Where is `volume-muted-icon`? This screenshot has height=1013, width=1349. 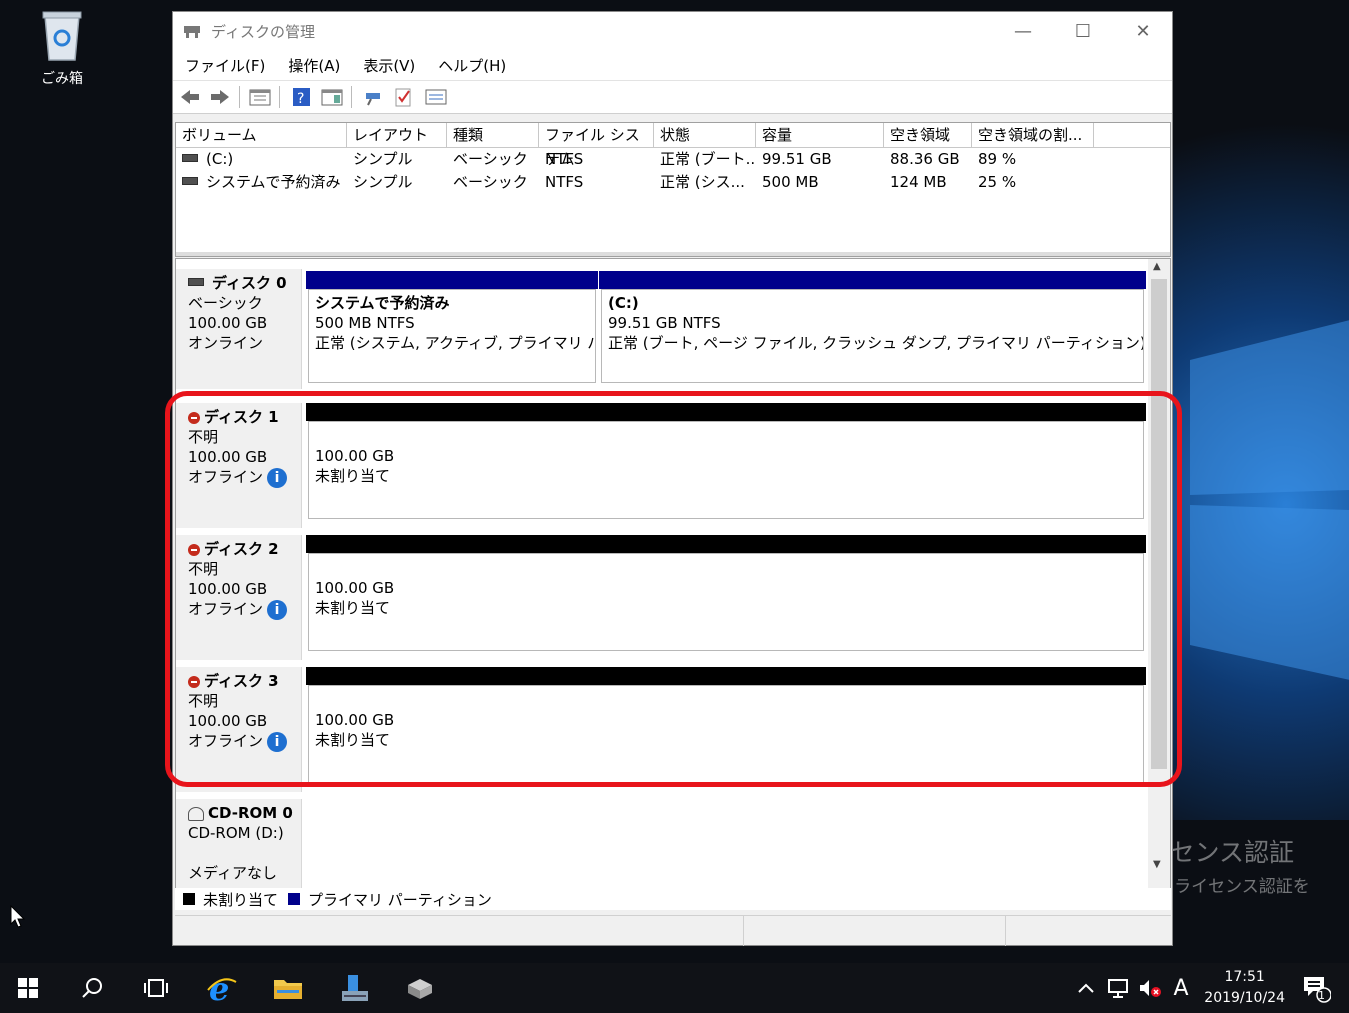 volume-muted-icon is located at coordinates (1150, 988).